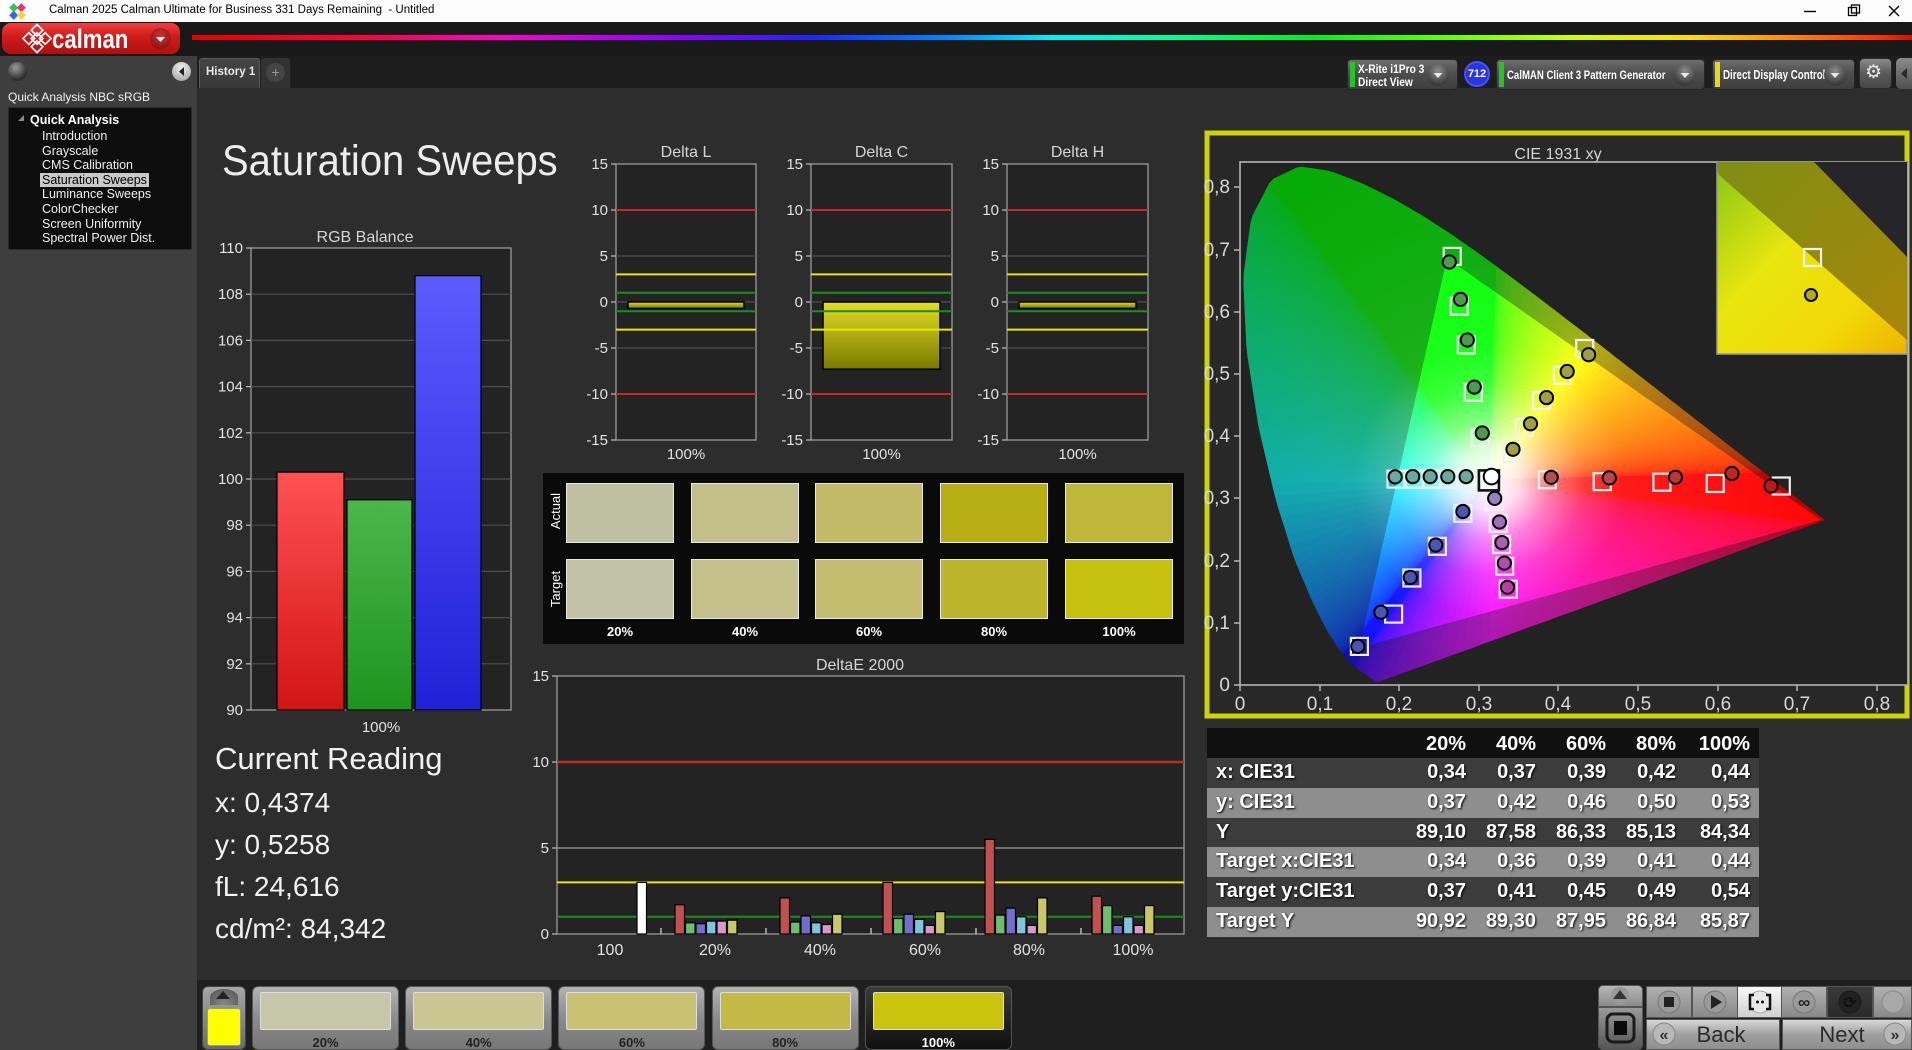  Describe the element at coordinates (1722, 1034) in the screenshot. I see `svg-text: Back` at that location.